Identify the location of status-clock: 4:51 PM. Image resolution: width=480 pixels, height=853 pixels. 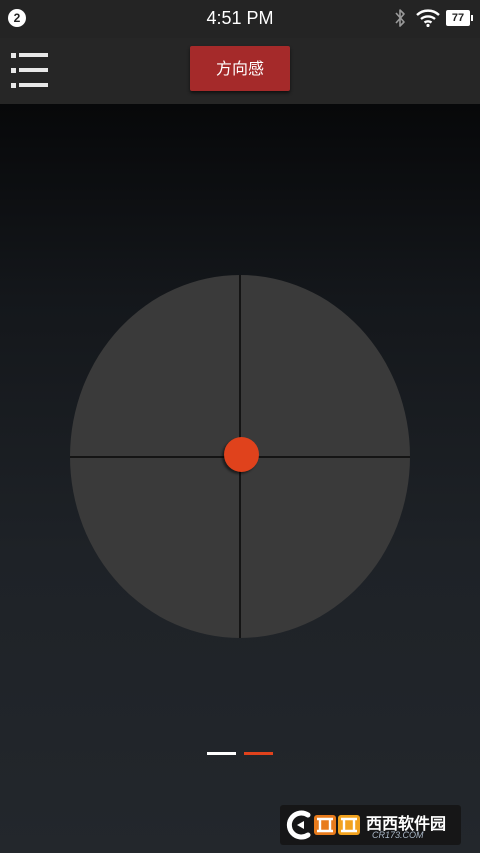
(240, 18).